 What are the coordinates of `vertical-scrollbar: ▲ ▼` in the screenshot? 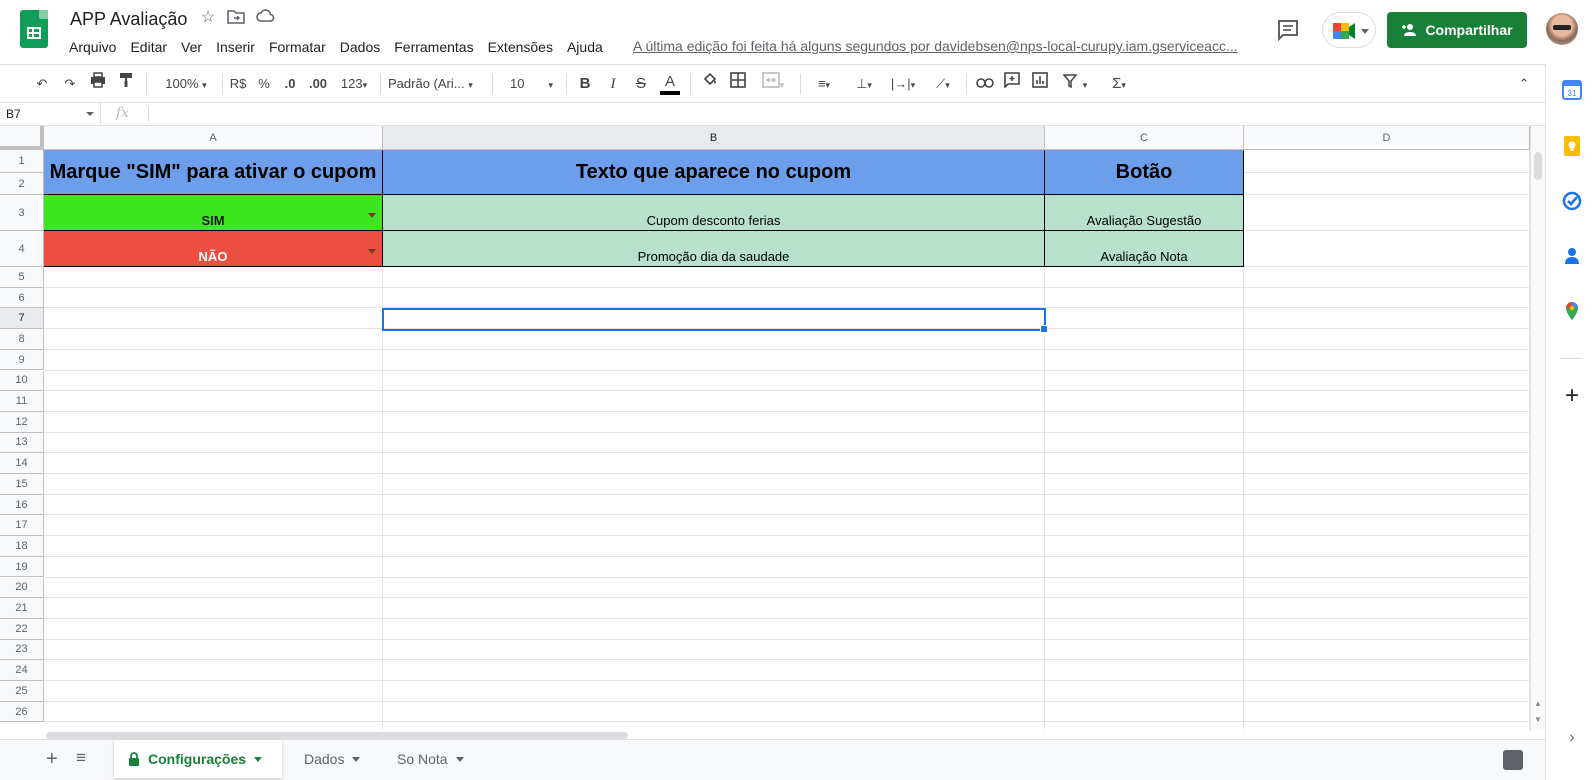 It's located at (1537, 428).